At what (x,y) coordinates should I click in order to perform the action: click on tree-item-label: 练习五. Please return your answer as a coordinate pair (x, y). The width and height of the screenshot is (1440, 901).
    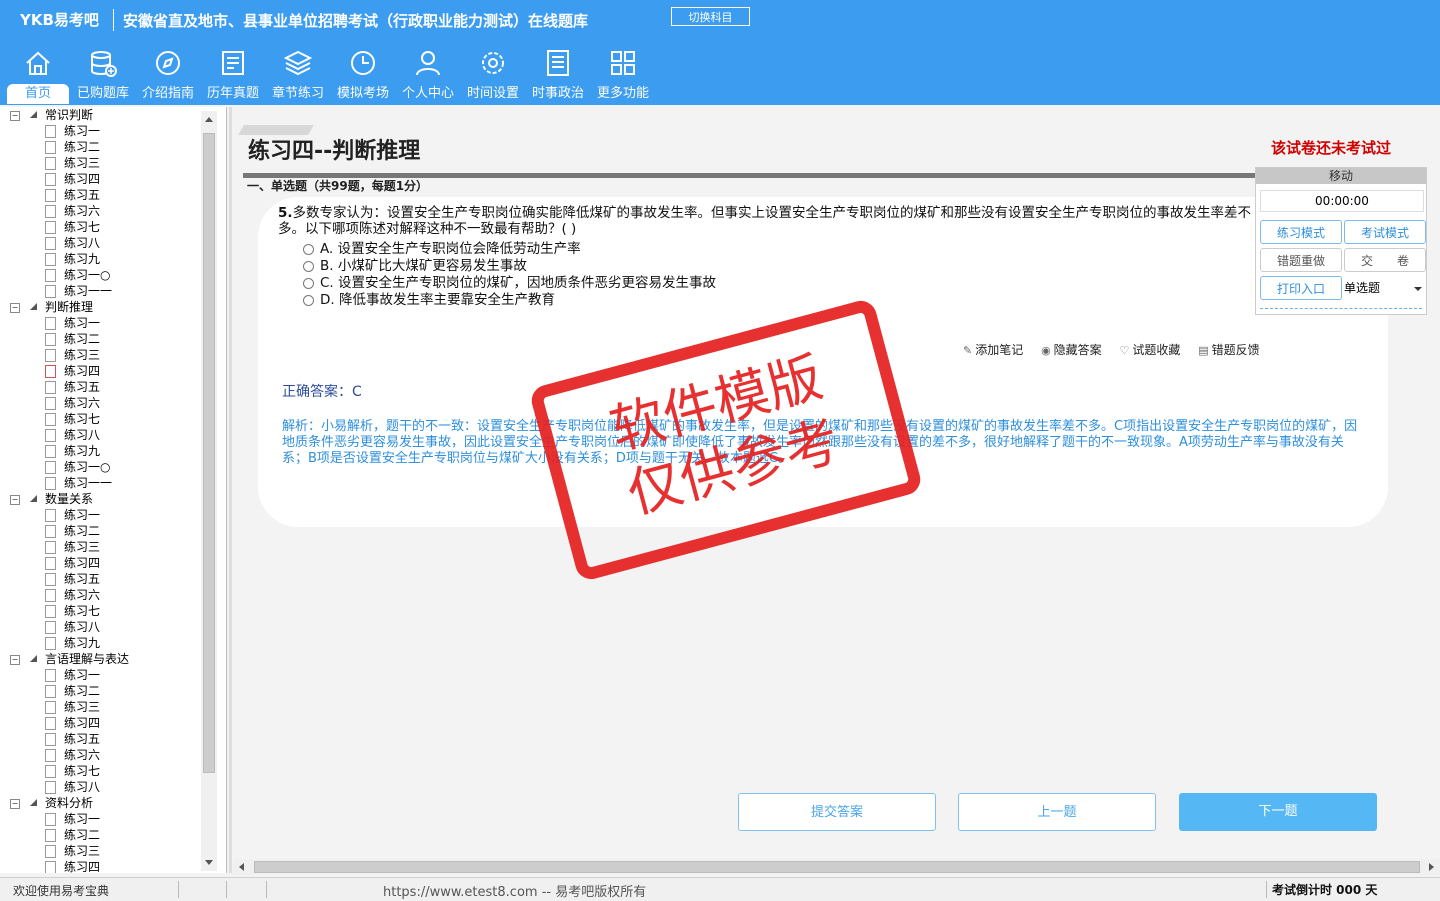
    Looking at the image, I should click on (82, 195).